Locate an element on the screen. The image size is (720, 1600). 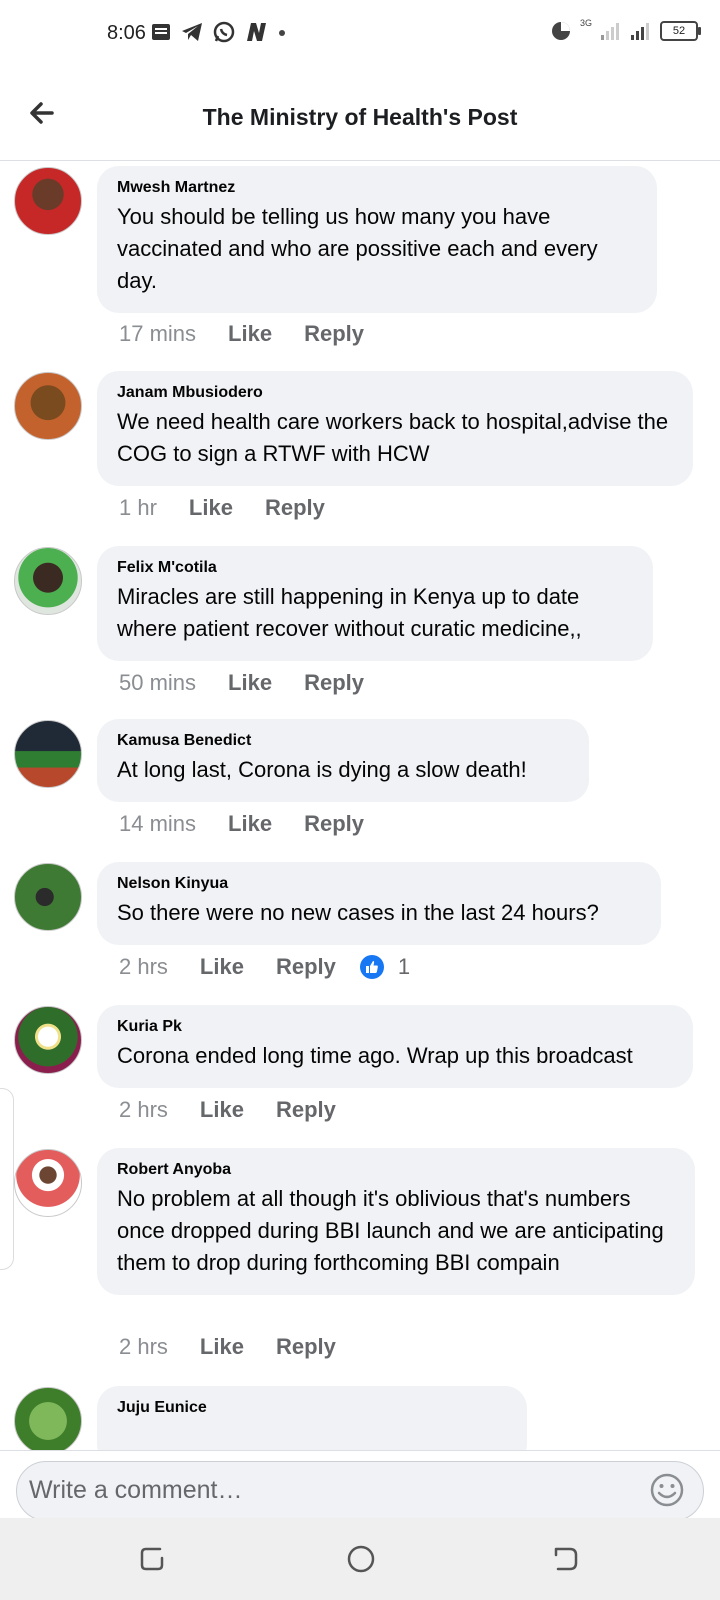
back-icon is located at coordinates (565, 1559).